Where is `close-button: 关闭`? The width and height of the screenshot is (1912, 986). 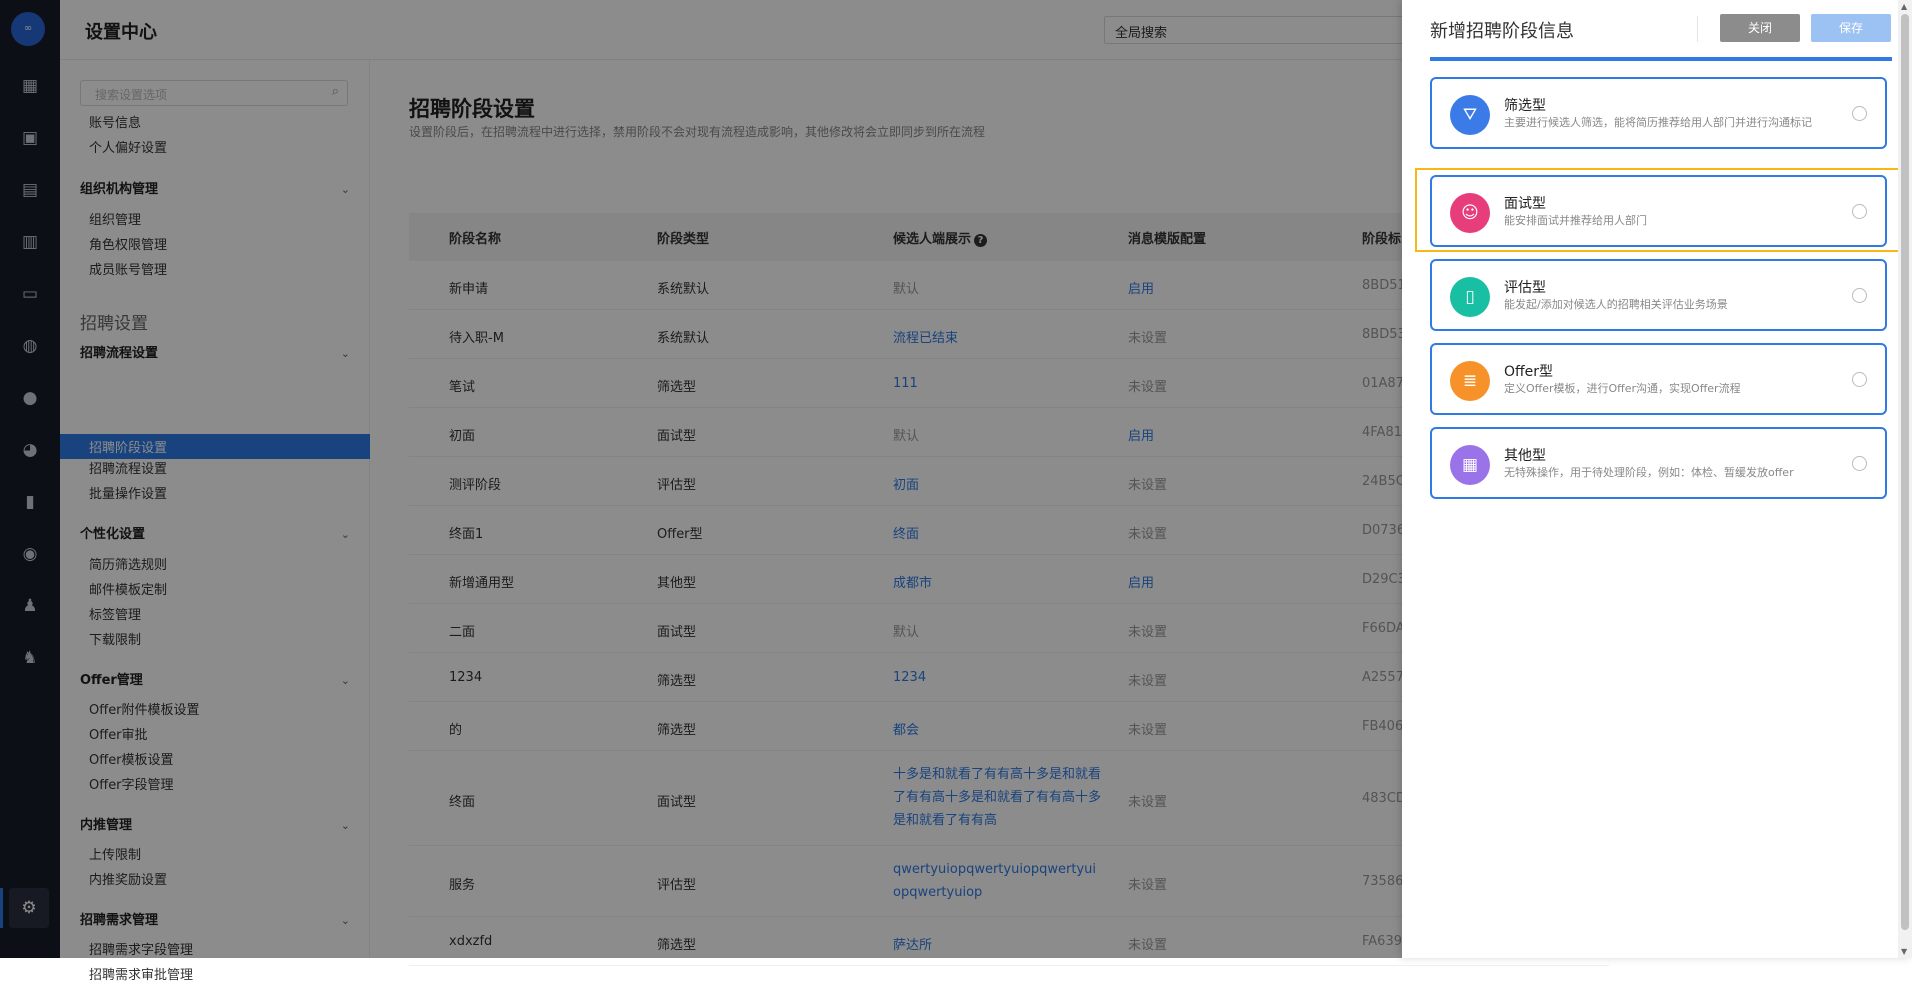 close-button: 关闭 is located at coordinates (1760, 28).